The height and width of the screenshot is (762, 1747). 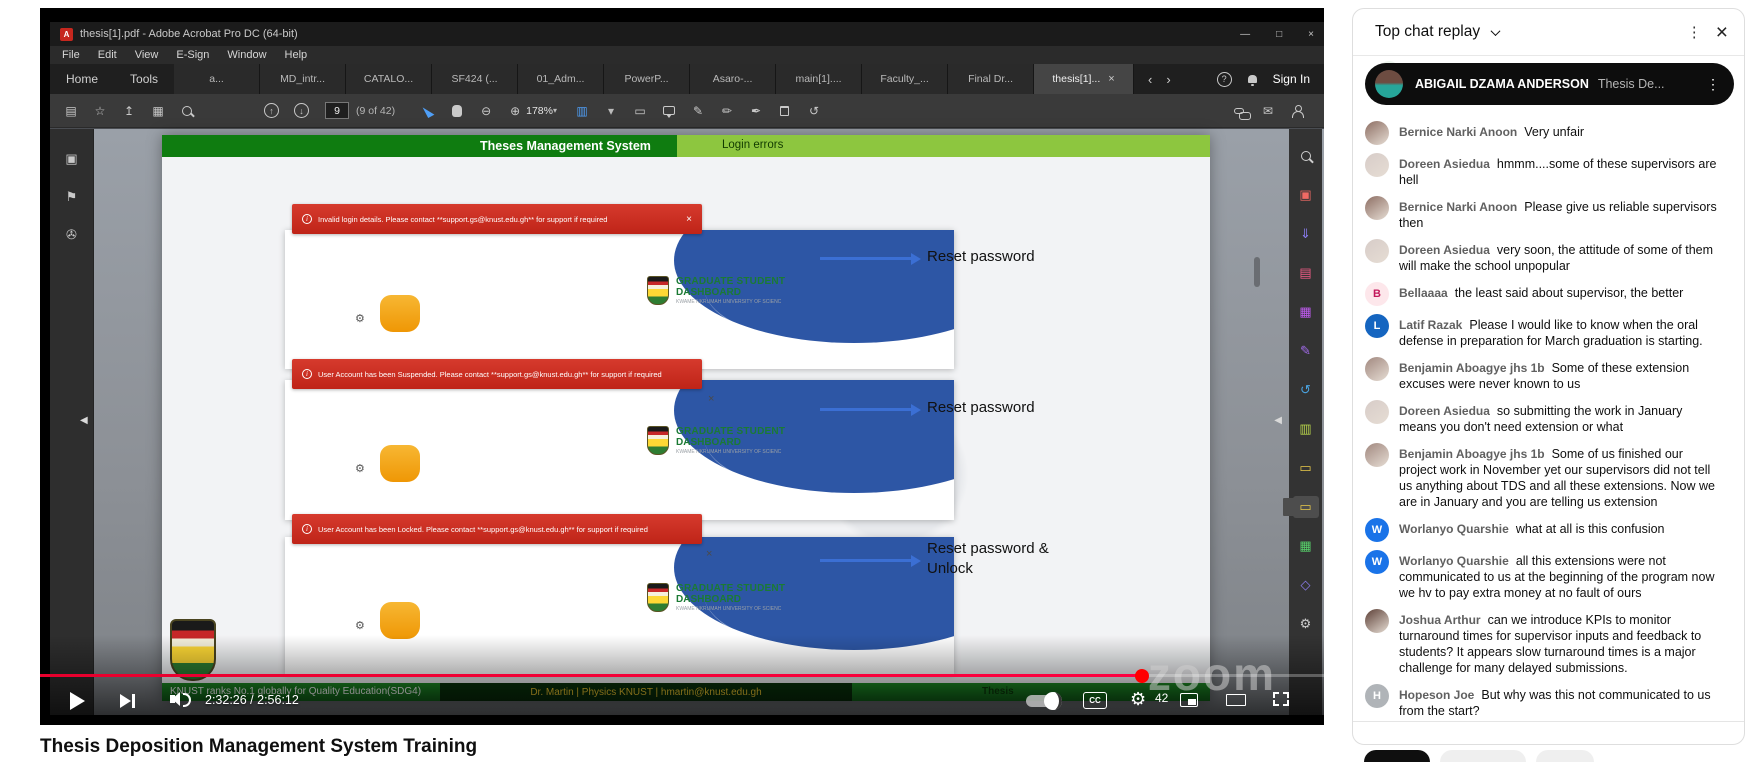 I want to click on chat-close-icon: ×, so click(x=1722, y=32).